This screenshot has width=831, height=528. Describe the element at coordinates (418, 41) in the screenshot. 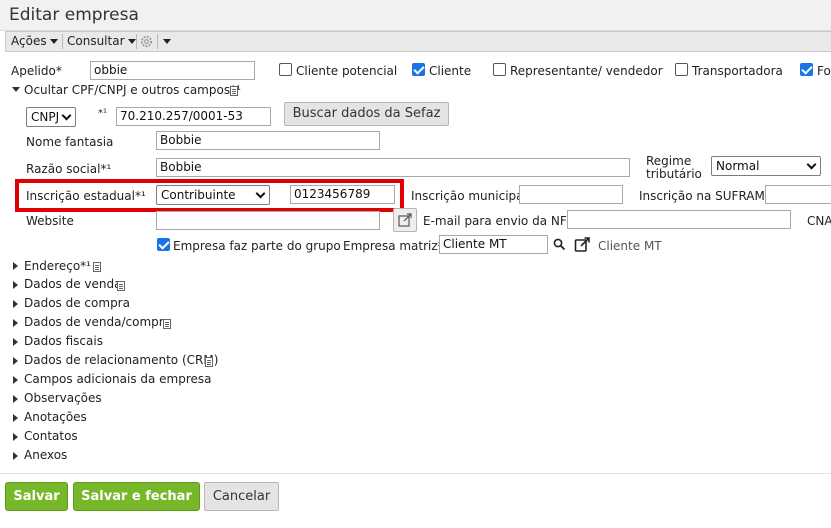

I see `toolbar: Ações Consultar` at that location.